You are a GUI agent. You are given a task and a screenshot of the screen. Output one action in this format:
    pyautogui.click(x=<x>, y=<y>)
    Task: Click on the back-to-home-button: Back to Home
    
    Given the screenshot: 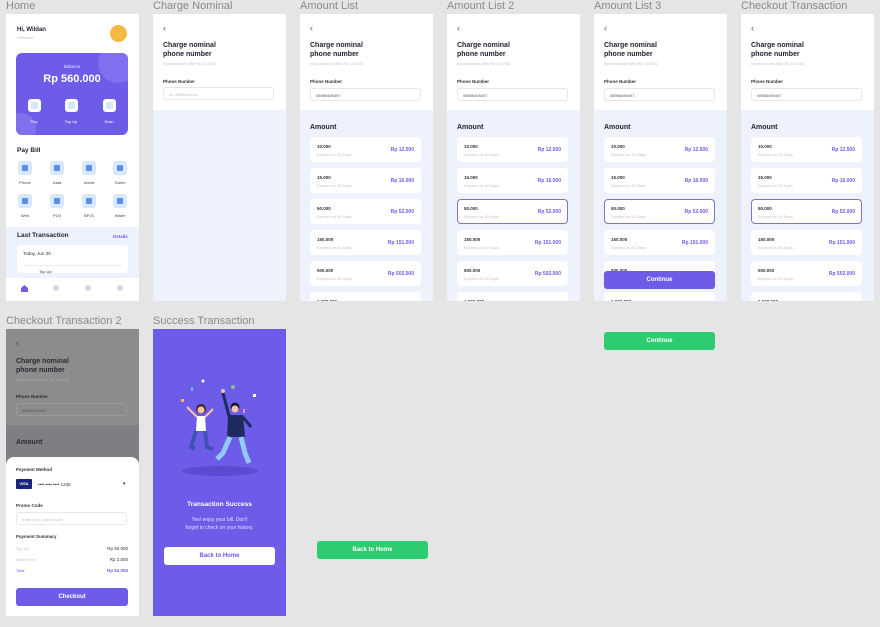 What is the action you would take?
    pyautogui.click(x=219, y=556)
    